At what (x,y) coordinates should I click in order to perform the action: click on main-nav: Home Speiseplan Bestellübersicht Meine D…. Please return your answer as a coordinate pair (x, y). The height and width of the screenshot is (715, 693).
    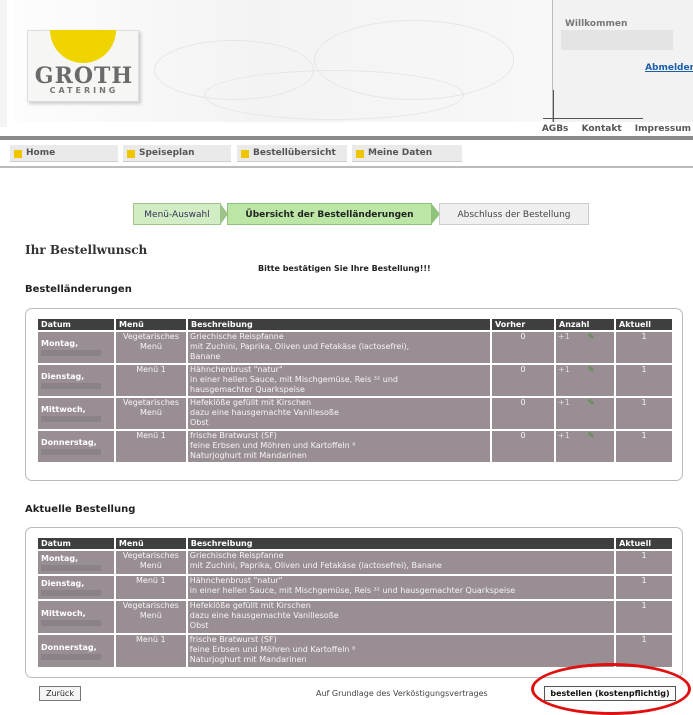
    Looking at the image, I should click on (346, 153).